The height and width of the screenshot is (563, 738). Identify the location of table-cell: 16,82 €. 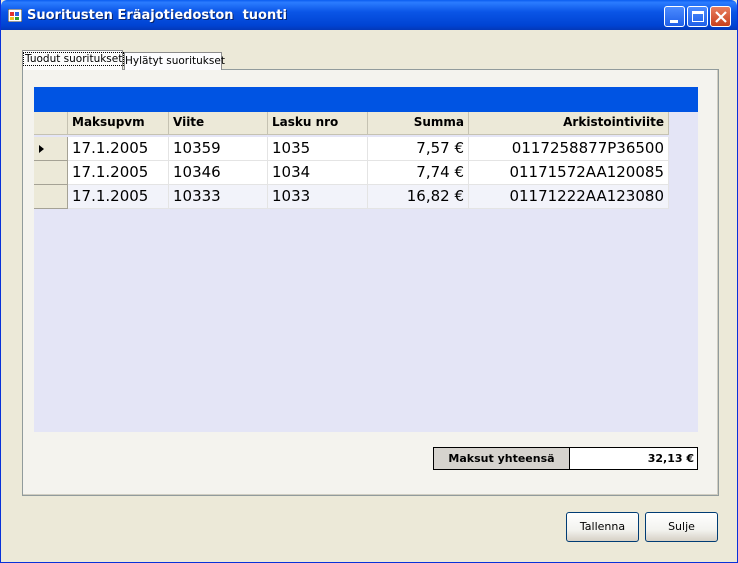
(418, 197).